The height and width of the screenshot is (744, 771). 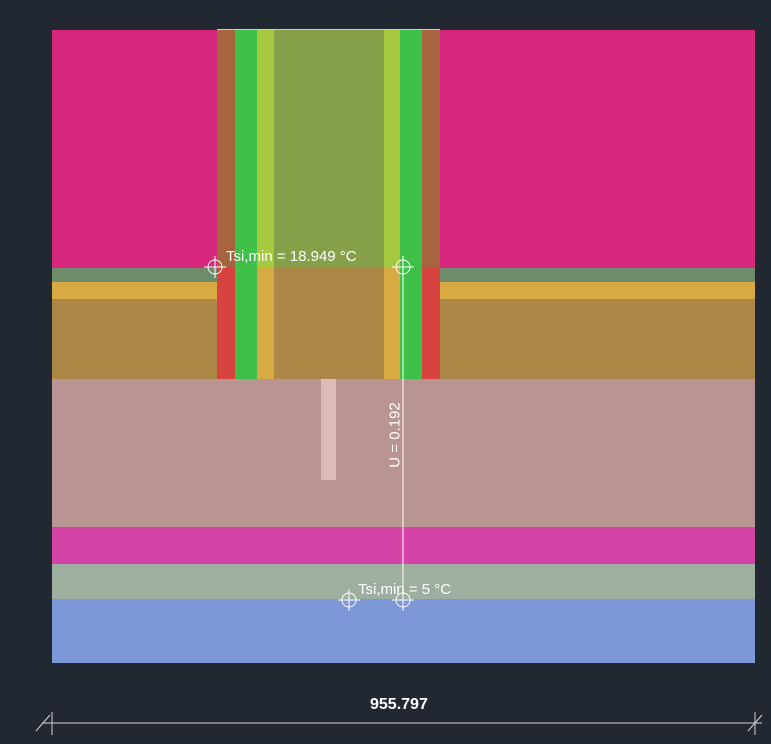 I want to click on u-value-label: U = 0.192, so click(x=395, y=435).